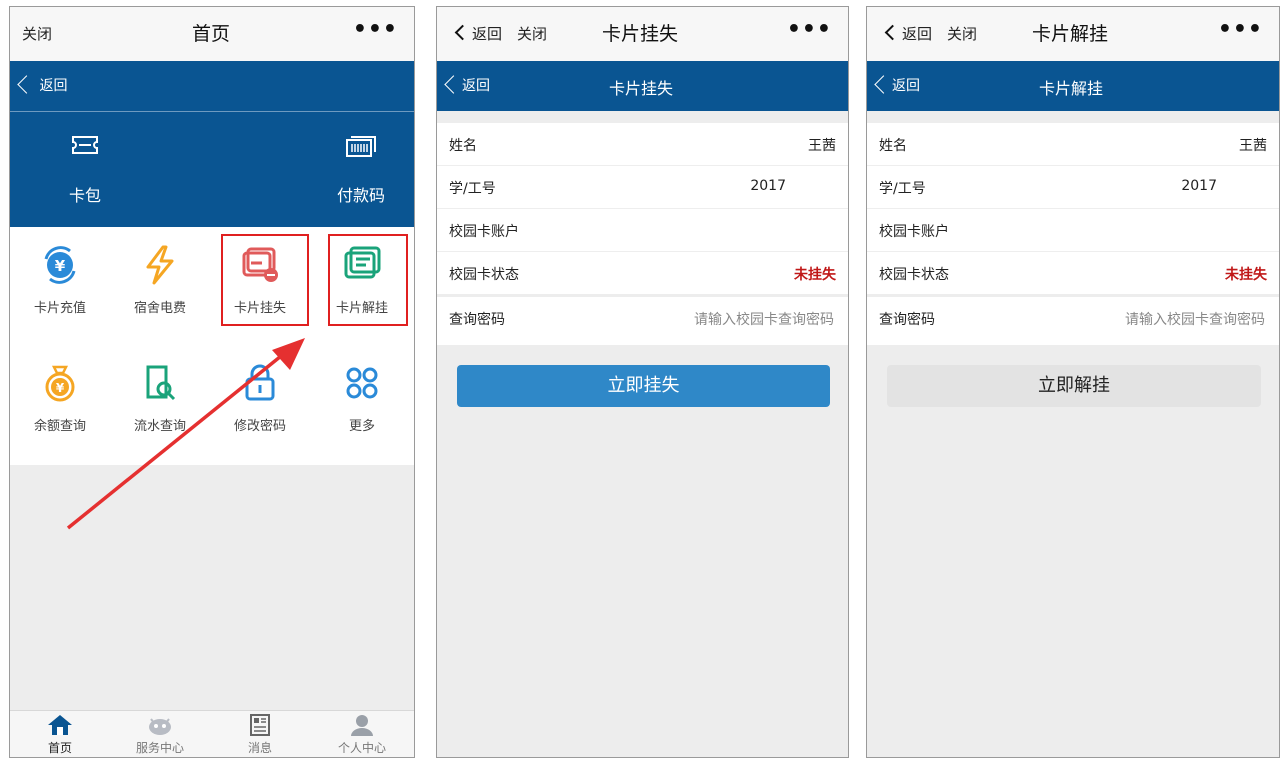 The width and height of the screenshot is (1284, 758). I want to click on unlock-card-button: 立即解挂, so click(1074, 386).